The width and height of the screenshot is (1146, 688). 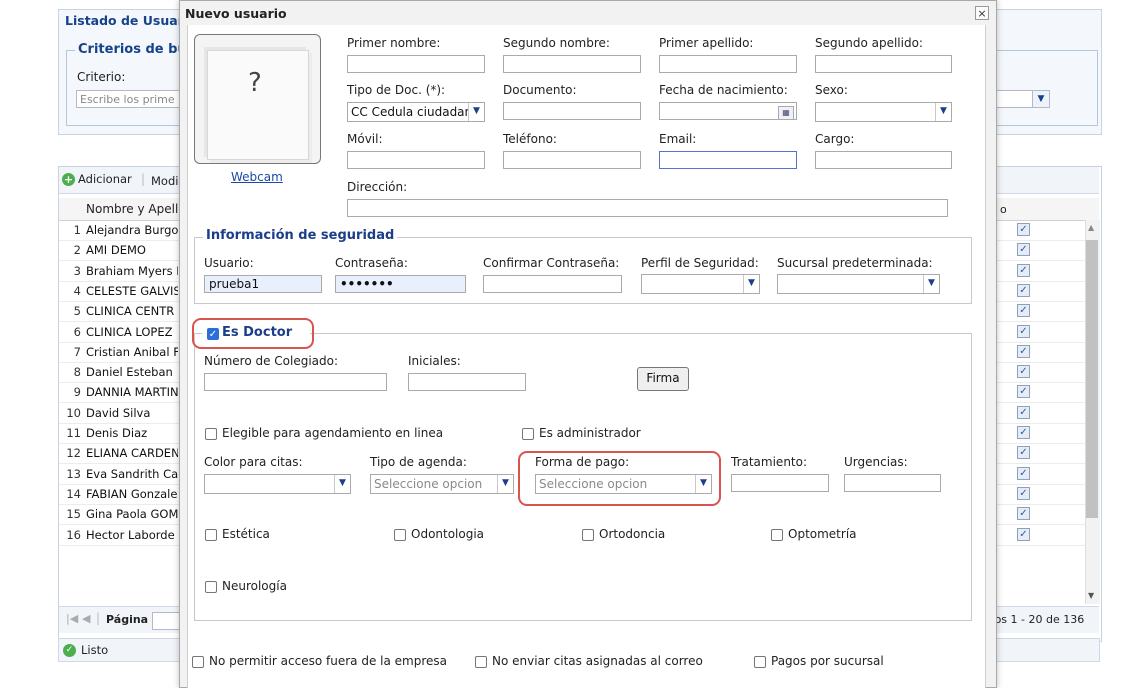 I want to click on second-surname-input, so click(x=883, y=64).